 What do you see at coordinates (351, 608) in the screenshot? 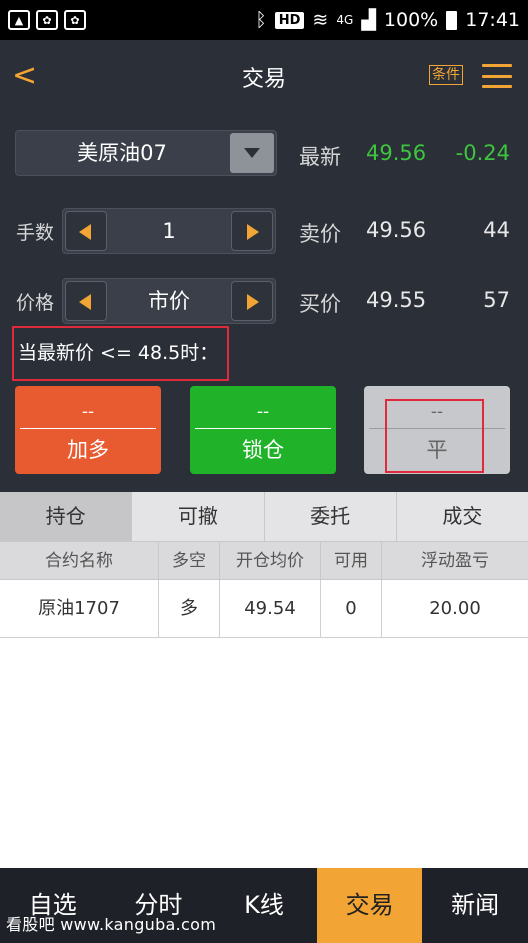
I see `available-cell: 0` at bounding box center [351, 608].